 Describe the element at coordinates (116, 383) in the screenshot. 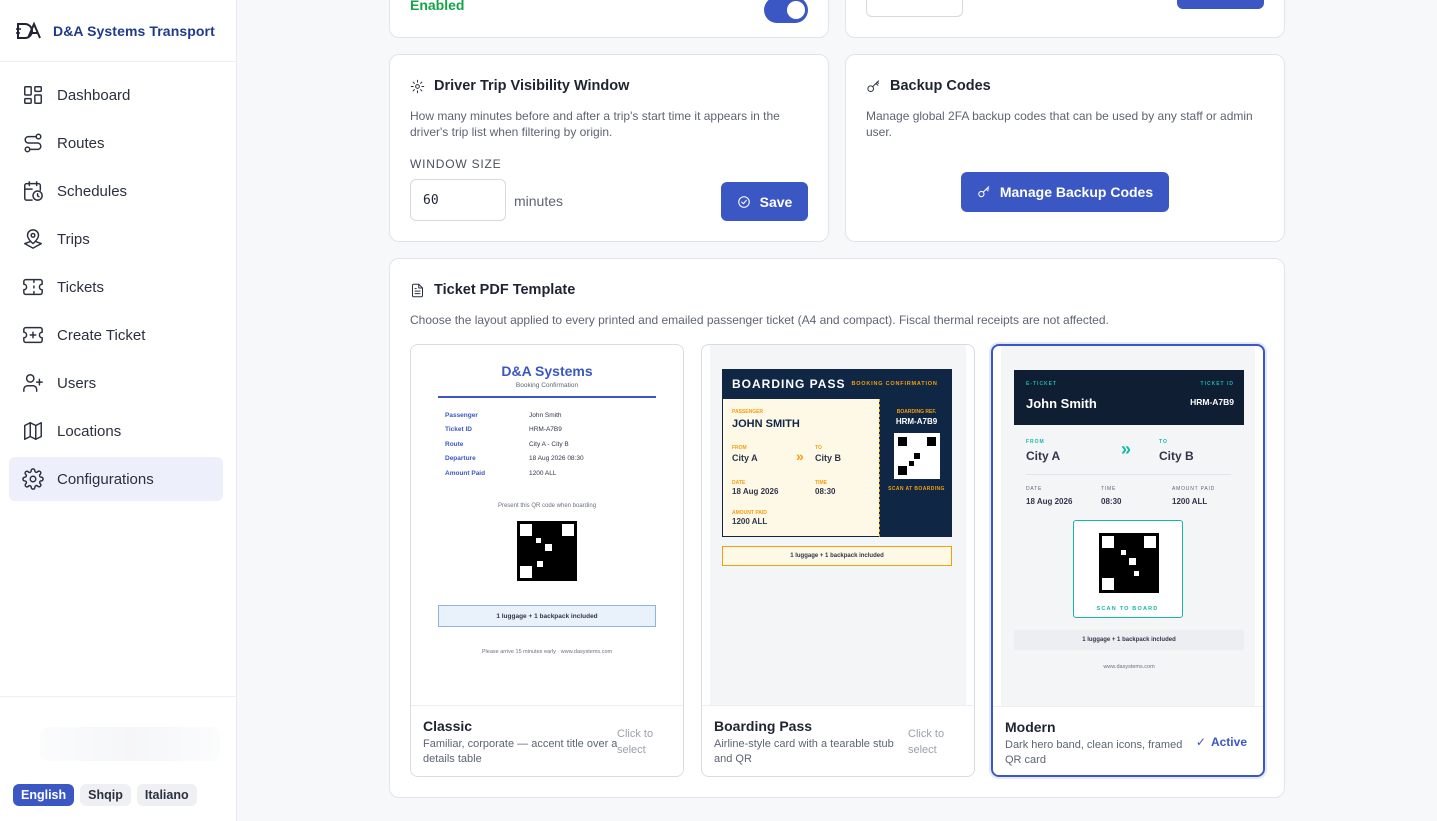

I see `nav-item-users: Users` at that location.